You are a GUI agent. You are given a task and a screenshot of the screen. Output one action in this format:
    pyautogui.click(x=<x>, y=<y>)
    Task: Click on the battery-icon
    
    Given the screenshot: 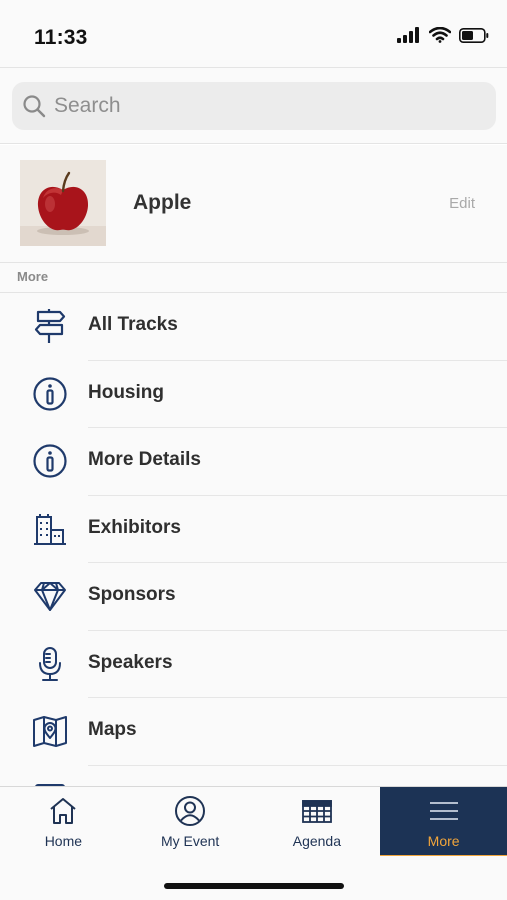 What is the action you would take?
    pyautogui.click(x=474, y=35)
    